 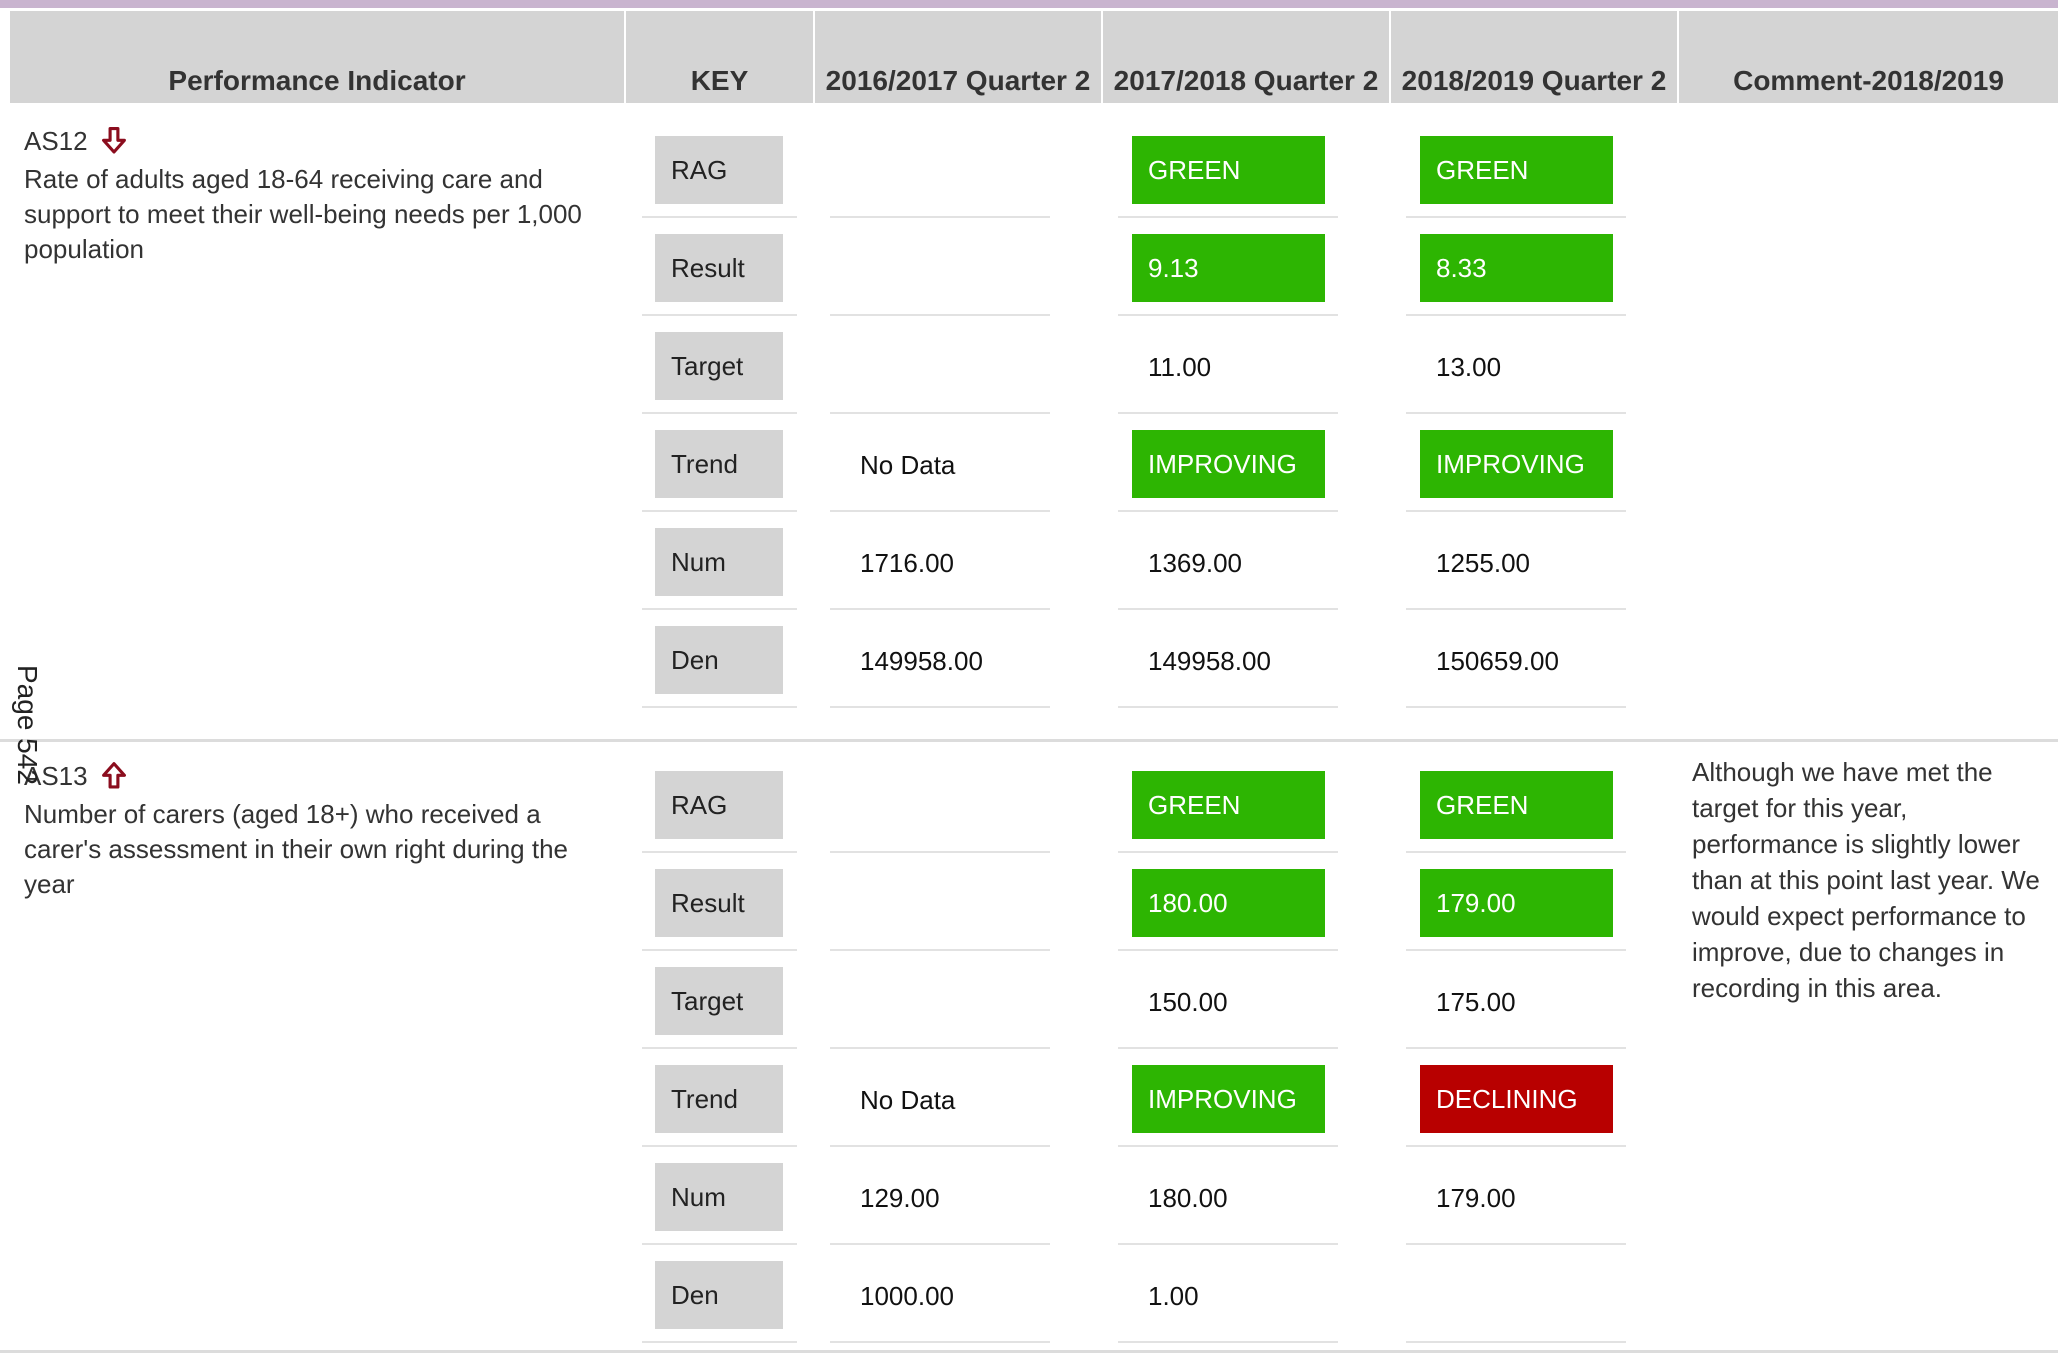 What do you see at coordinates (27, 725) in the screenshot?
I see `page-number-label: Page 542` at bounding box center [27, 725].